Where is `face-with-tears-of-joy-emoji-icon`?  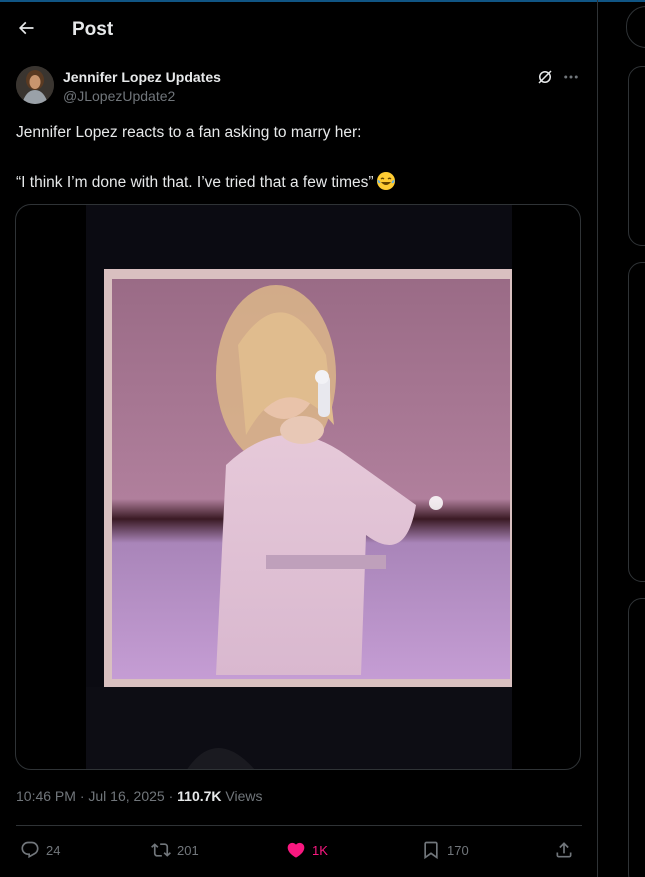 face-with-tears-of-joy-emoji-icon is located at coordinates (385, 181).